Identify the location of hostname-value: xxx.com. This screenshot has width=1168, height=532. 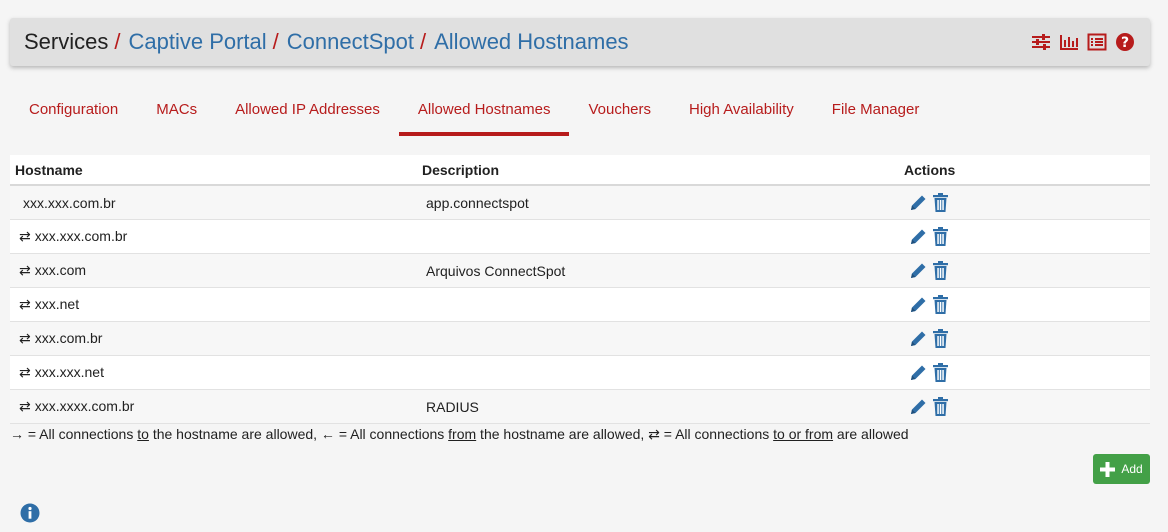
(60, 270).